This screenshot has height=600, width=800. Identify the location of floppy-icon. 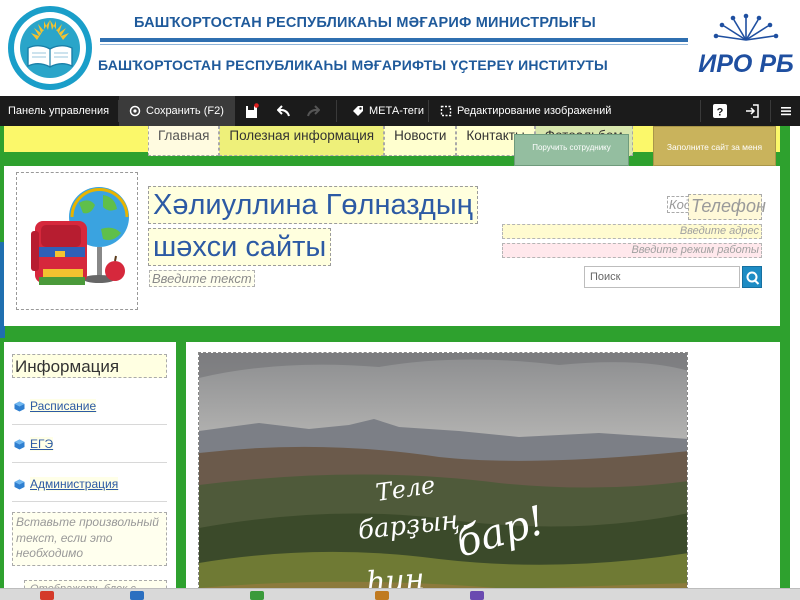
(252, 110).